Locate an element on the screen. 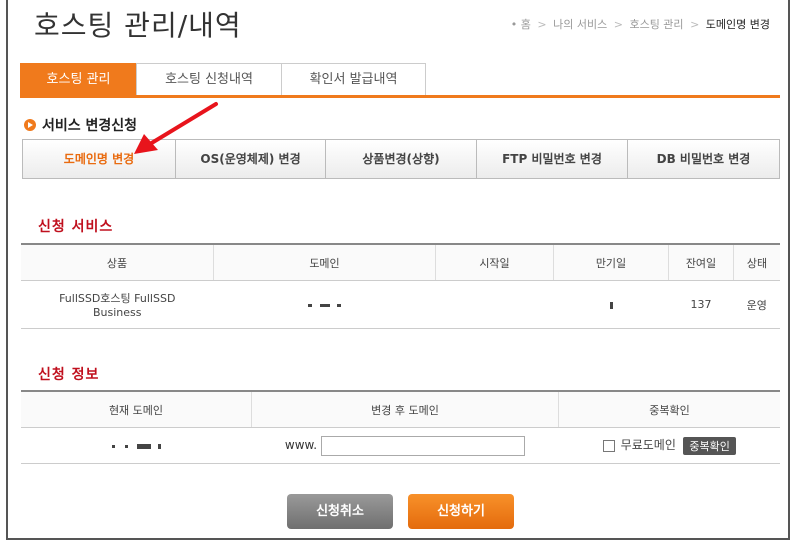 The image size is (794, 548). request-table-heading: 신청 정보 is located at coordinates (69, 375).